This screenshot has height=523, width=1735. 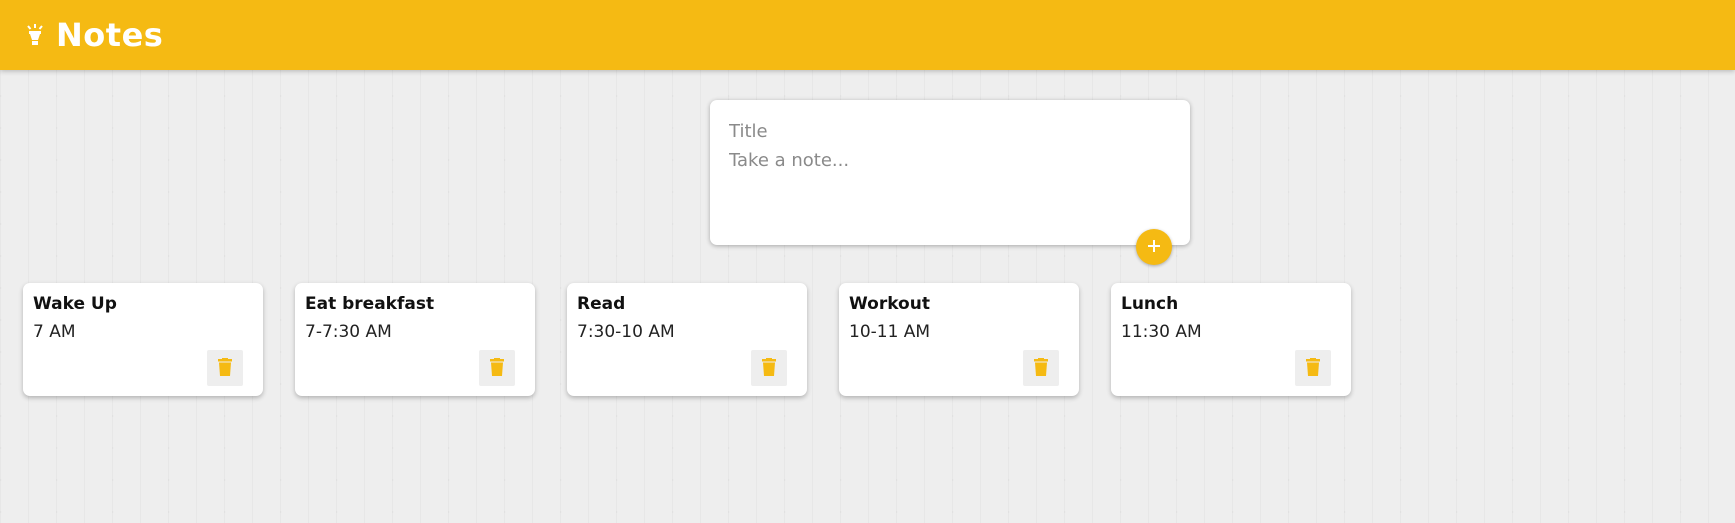 I want to click on note-card: Eat breakfast 7-7:30 AM, so click(x=415, y=339).